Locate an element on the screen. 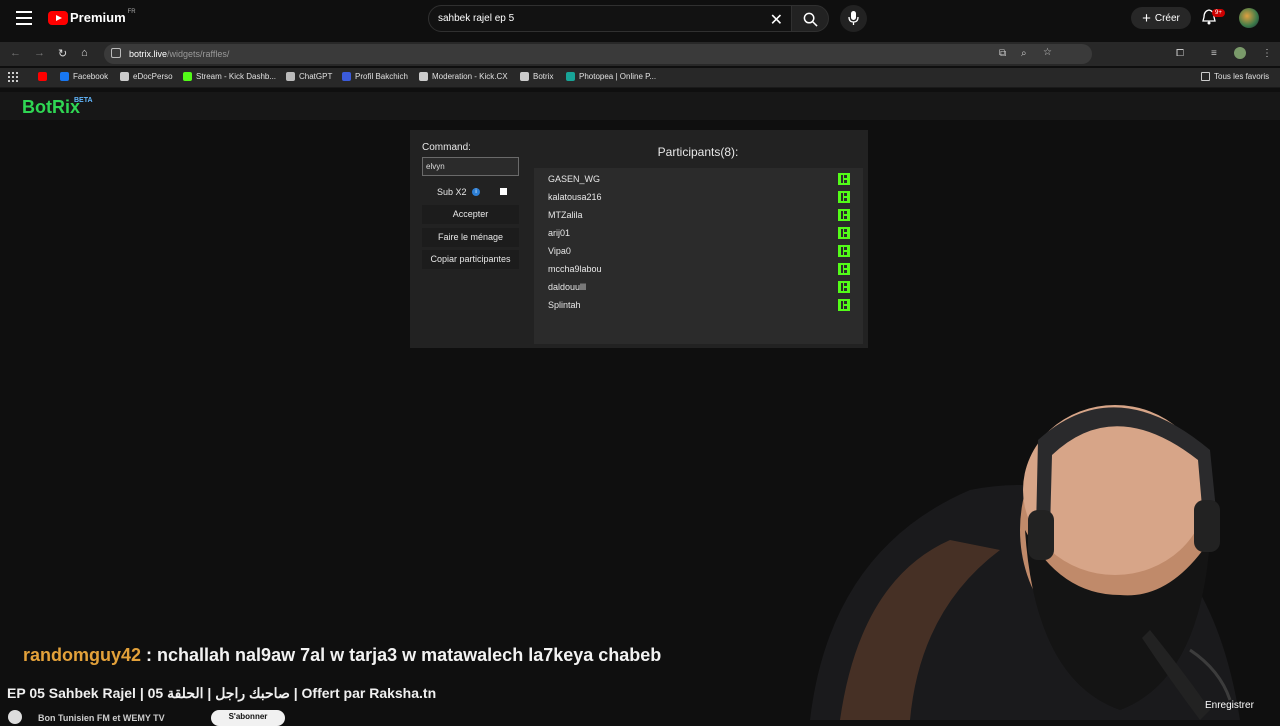 The width and height of the screenshot is (1280, 726). info-icon: i is located at coordinates (476, 192).